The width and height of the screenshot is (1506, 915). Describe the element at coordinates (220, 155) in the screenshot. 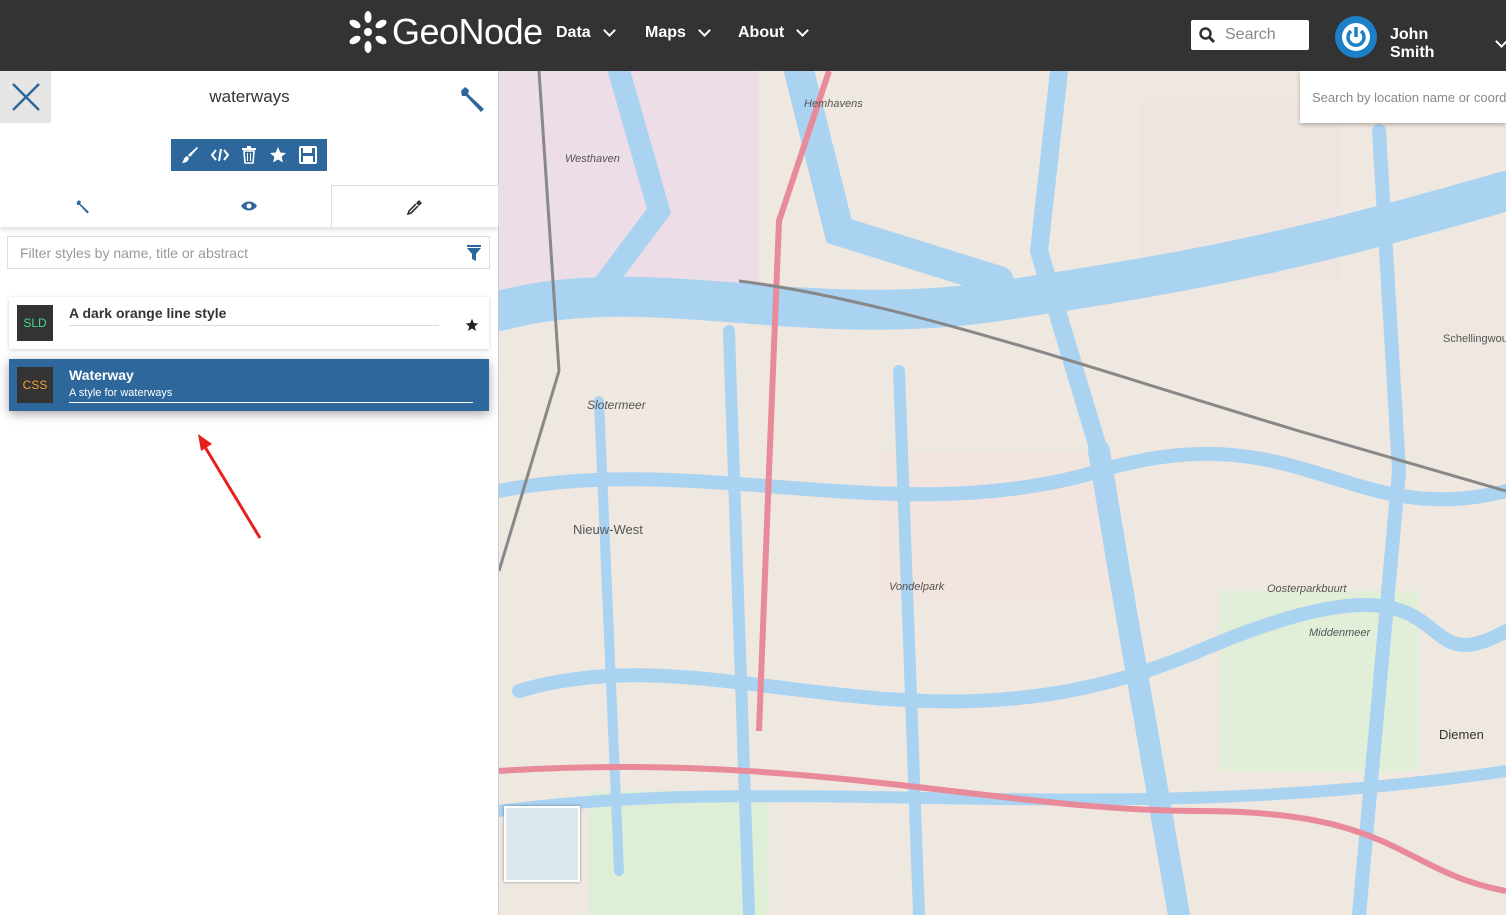

I see `code-icon` at that location.